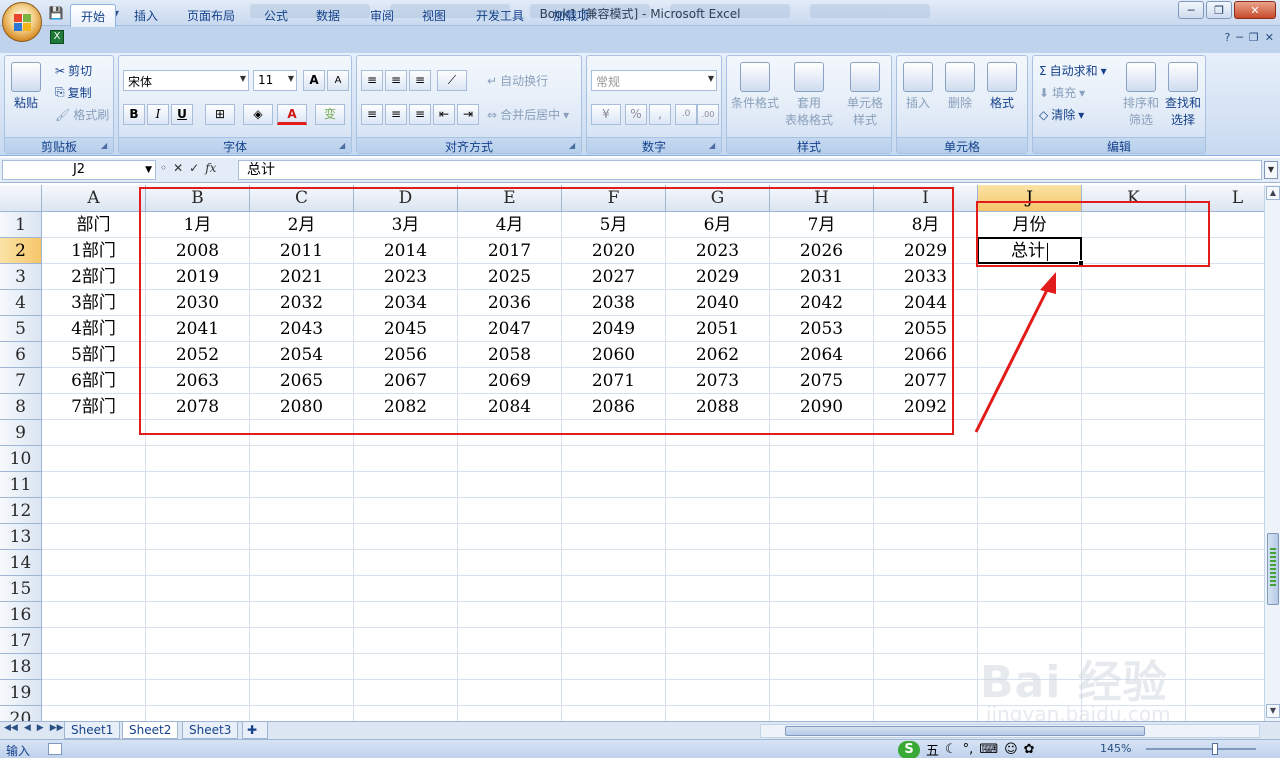 The height and width of the screenshot is (758, 1280). Describe the element at coordinates (198, 277) in the screenshot. I see `cell-b3: 2019` at that location.